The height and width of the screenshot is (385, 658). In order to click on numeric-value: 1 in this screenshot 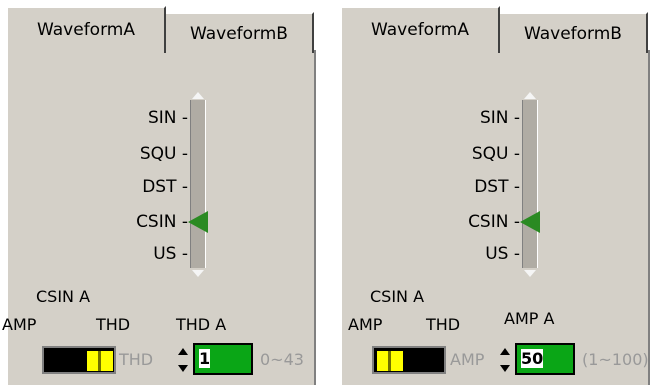, I will do `click(205, 358)`.